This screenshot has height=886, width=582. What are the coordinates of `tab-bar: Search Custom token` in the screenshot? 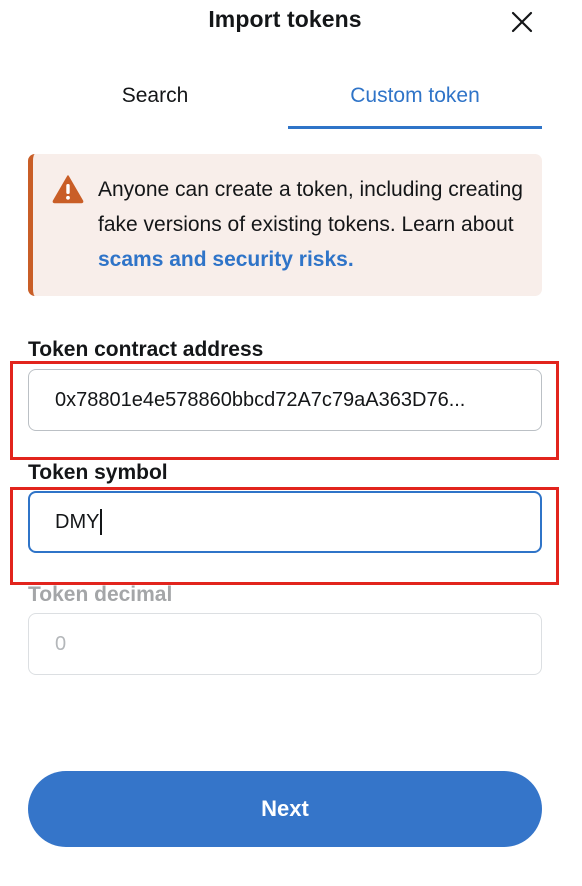 It's located at (284, 101).